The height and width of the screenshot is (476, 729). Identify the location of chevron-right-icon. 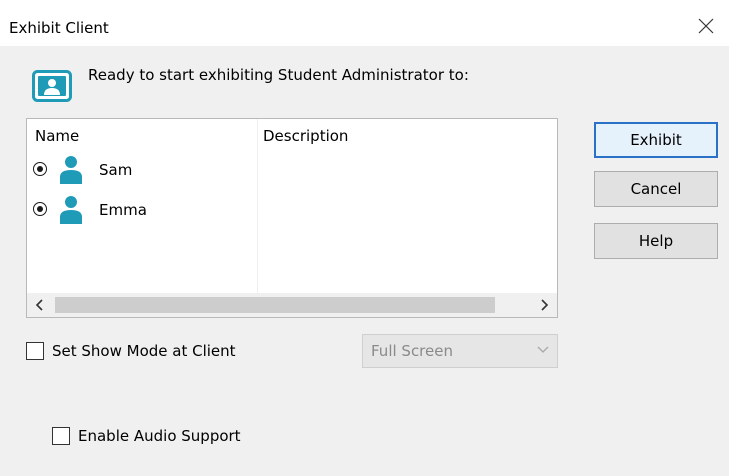
(545, 305).